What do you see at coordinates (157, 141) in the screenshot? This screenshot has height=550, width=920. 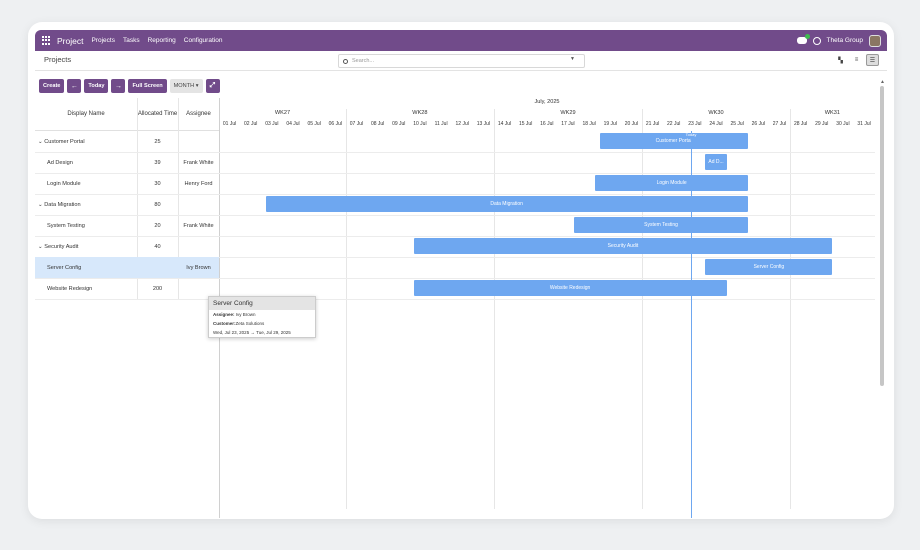 I see `allocated-time-cell: 25` at bounding box center [157, 141].